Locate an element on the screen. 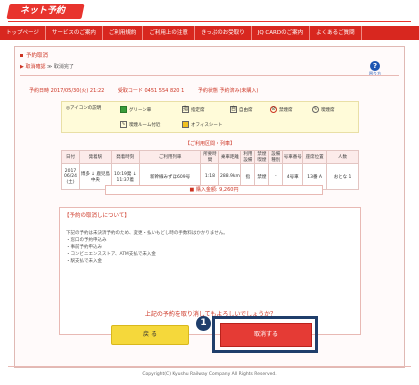 The width and height of the screenshot is (419, 385). nav-item-services: サービスのご案内 is located at coordinates (74, 33).